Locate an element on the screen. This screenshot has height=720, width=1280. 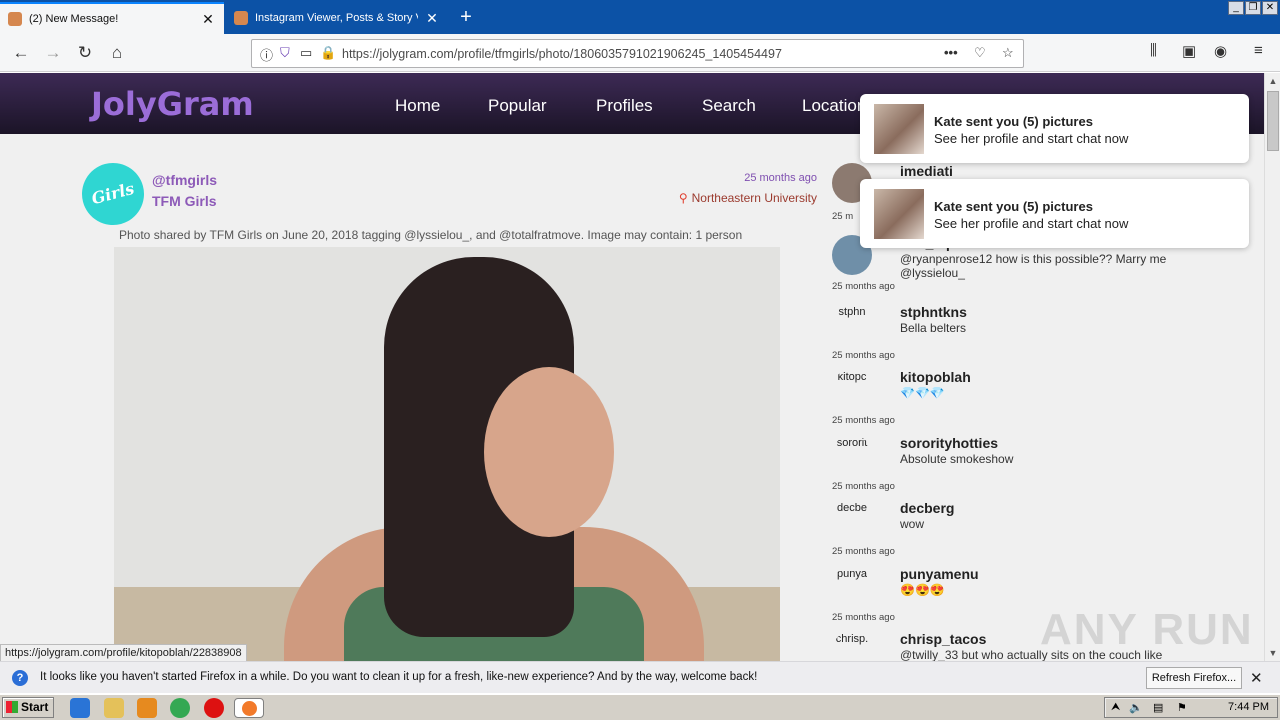
comment-username: chrisp_tacos is located at coordinates (943, 639).